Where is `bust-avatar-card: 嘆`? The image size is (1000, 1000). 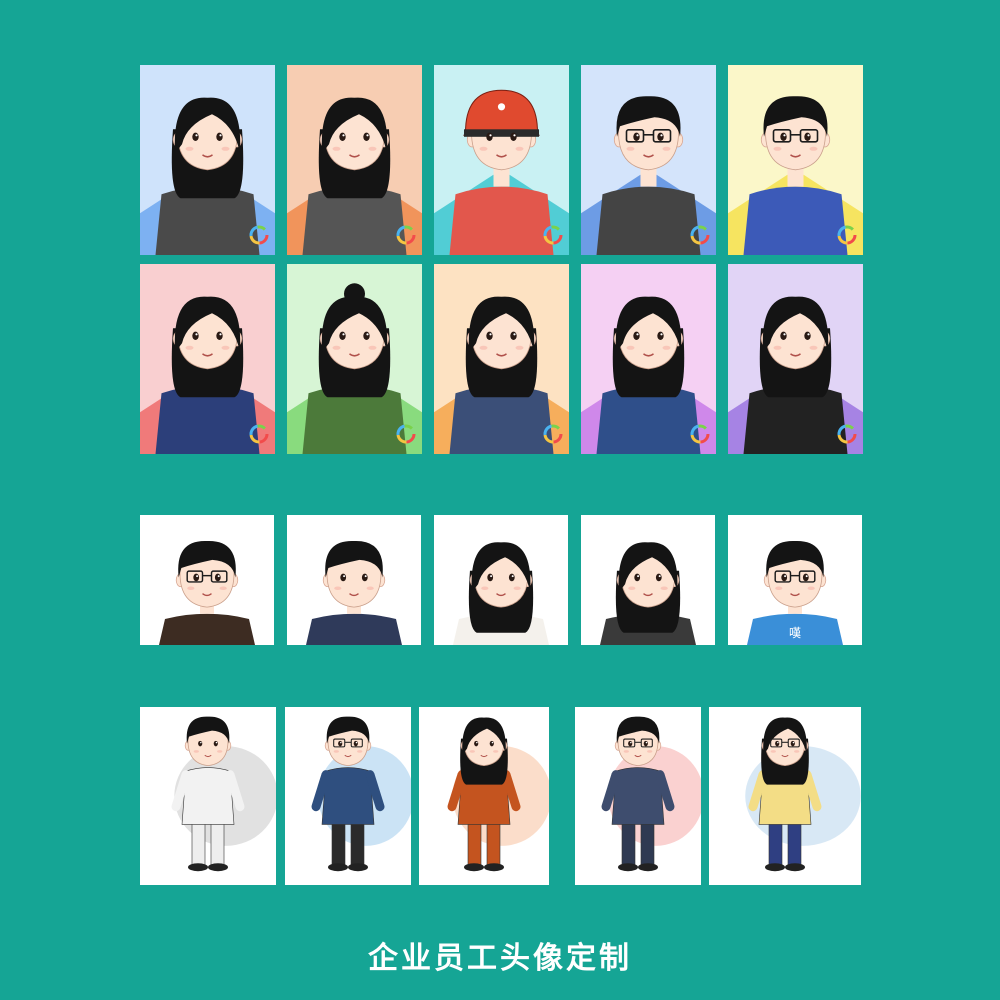 bust-avatar-card: 嘆 is located at coordinates (795, 580).